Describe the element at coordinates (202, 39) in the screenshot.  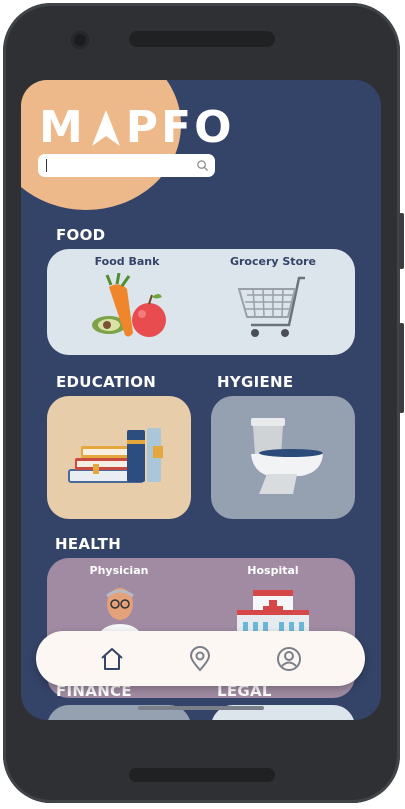
I see `top-speaker` at that location.